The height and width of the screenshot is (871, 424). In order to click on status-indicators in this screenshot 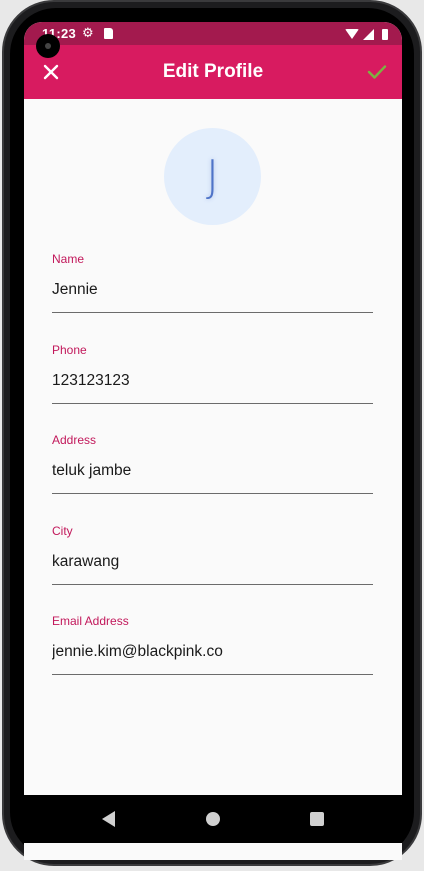, I will do `click(366, 34)`.